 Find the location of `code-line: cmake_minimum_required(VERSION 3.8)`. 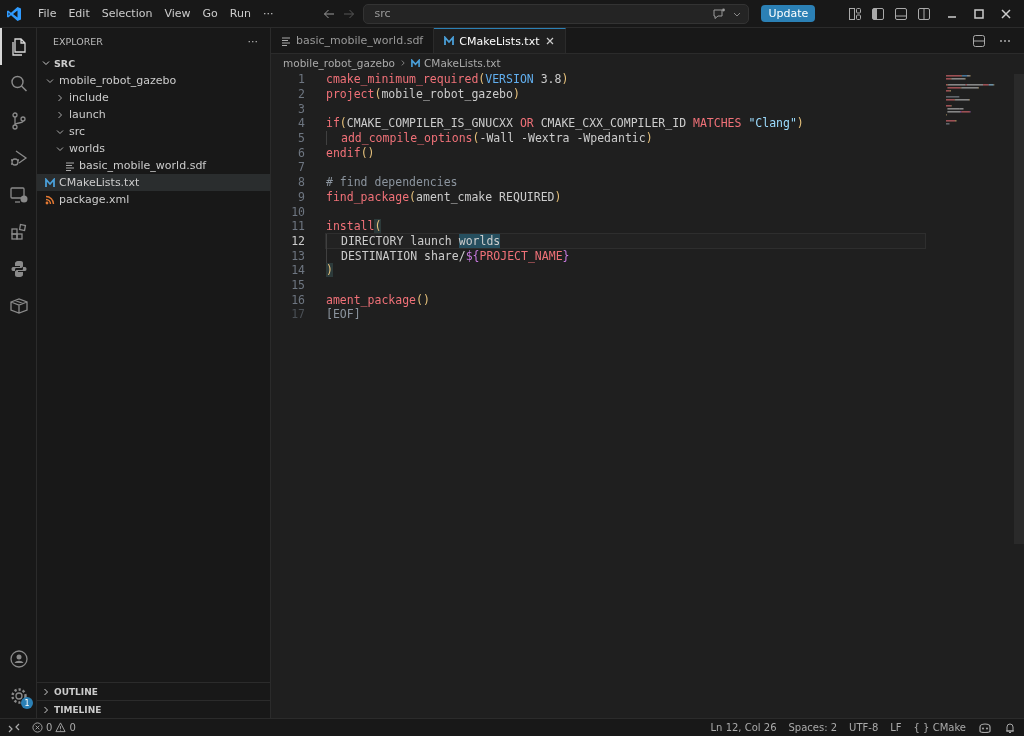

code-line: cmake_minimum_required(VERSION 3.8) is located at coordinates (447, 79).